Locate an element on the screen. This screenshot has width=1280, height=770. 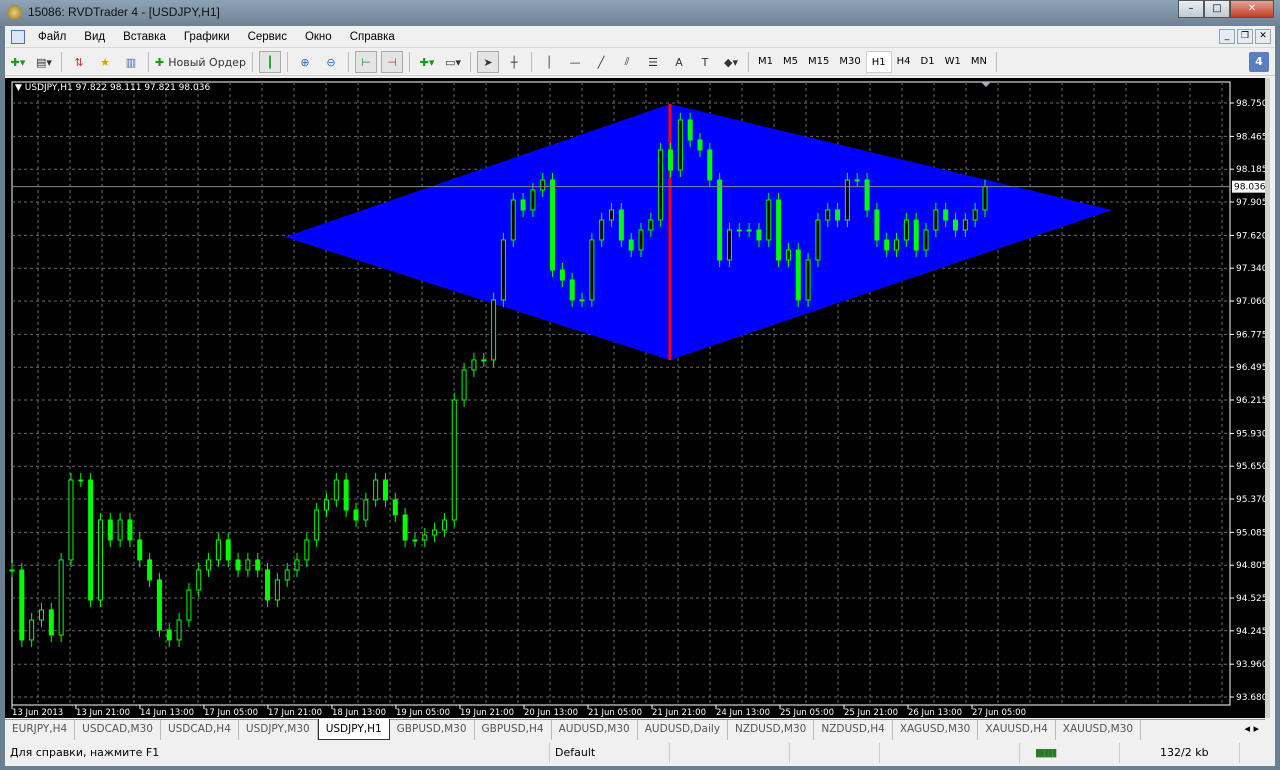
time-label: 21 Jun 05:00 is located at coordinates (615, 713).